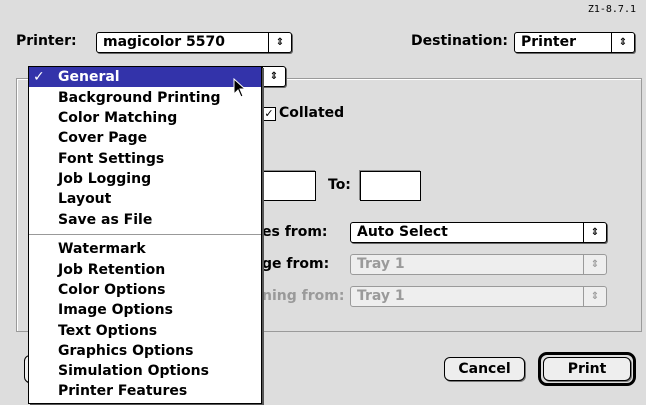  Describe the element at coordinates (478, 264) in the screenshot. I see `paper-source-2-popup: Tray 1 ⇕` at that location.